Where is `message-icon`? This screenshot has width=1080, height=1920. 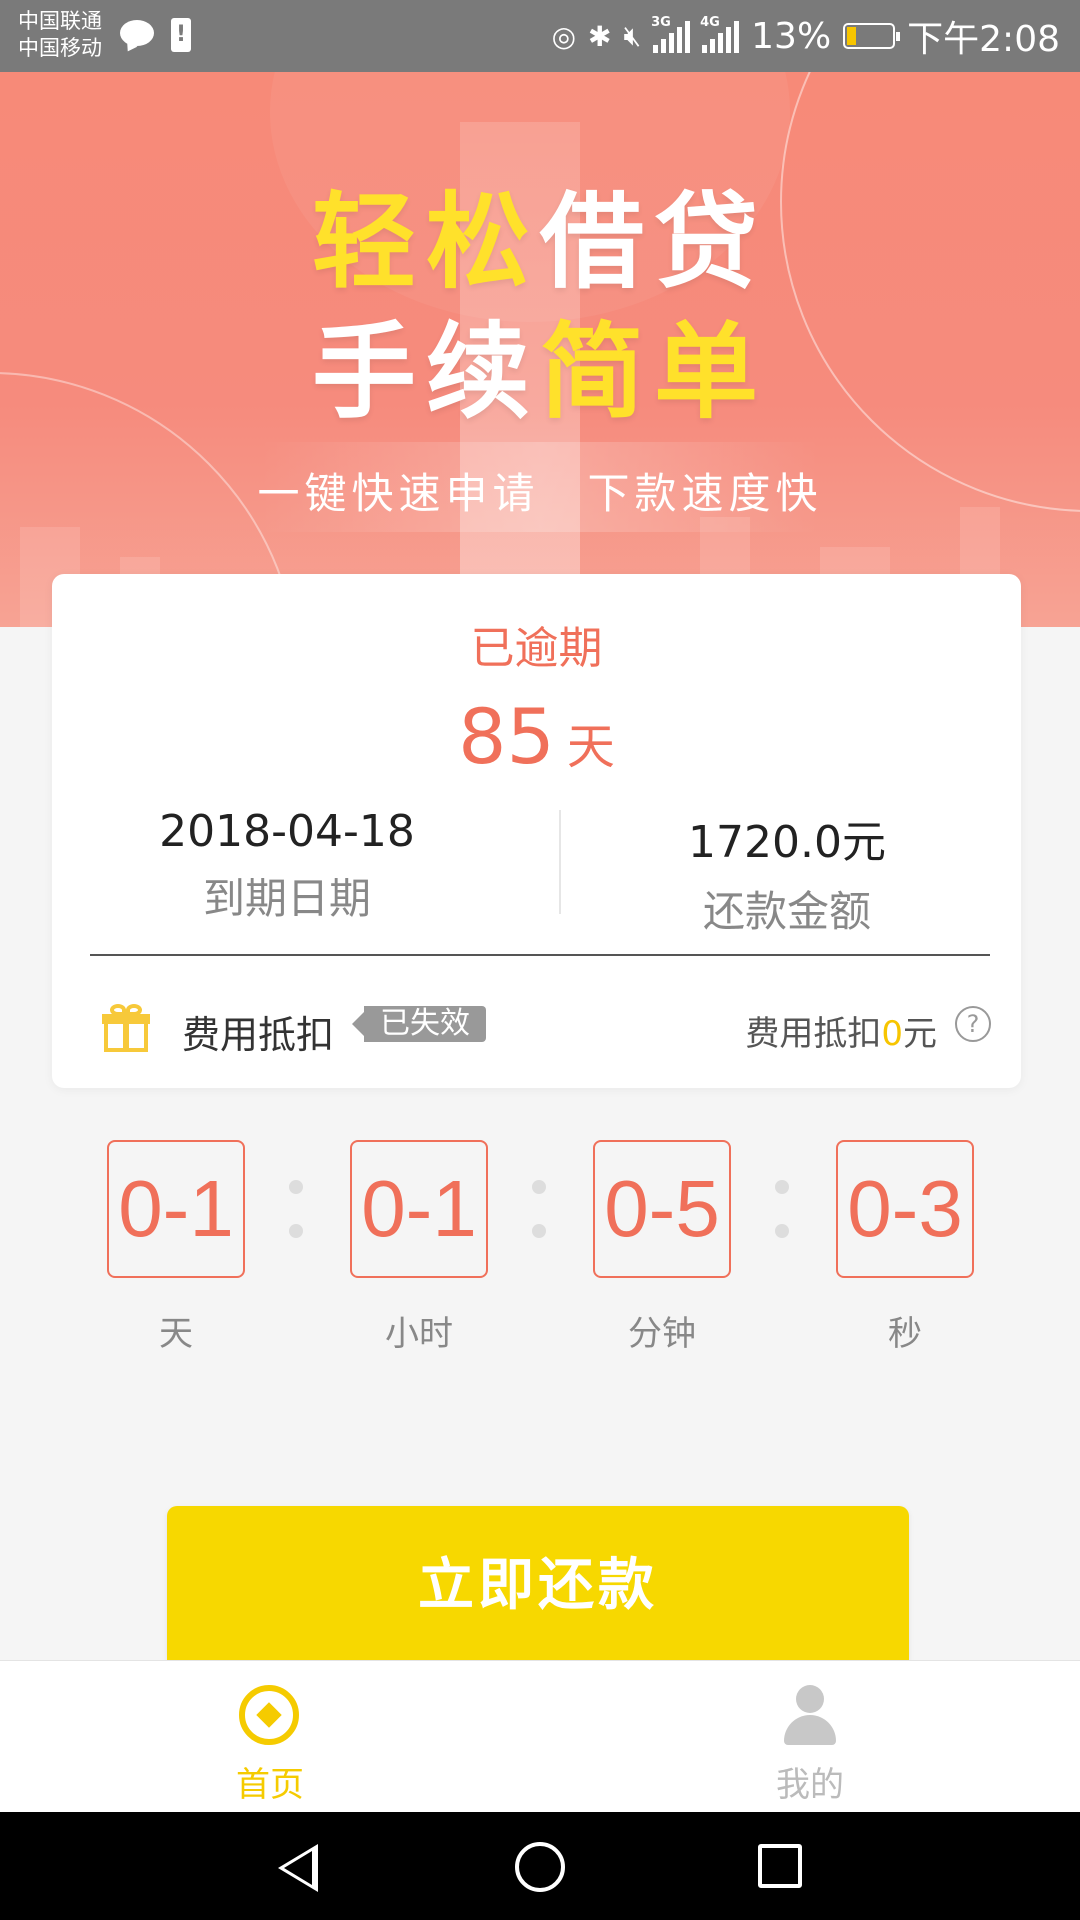
message-icon is located at coordinates (137, 33).